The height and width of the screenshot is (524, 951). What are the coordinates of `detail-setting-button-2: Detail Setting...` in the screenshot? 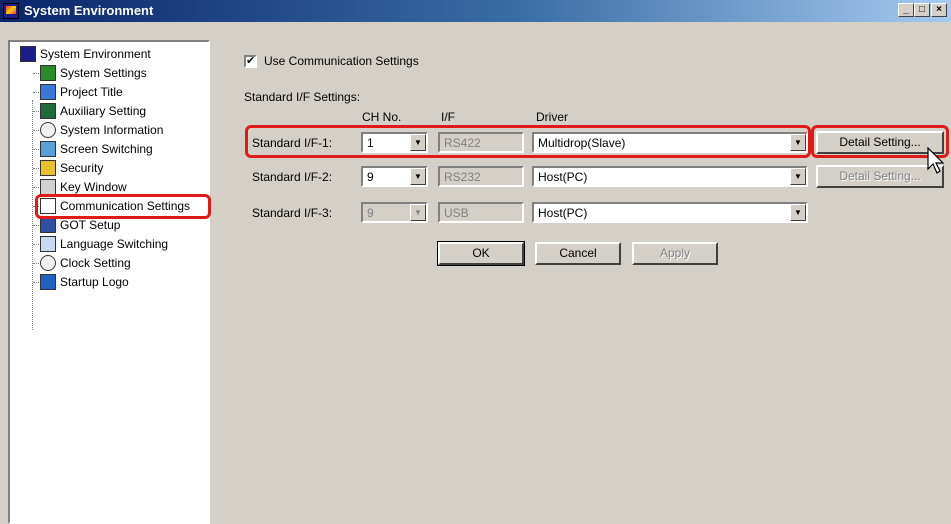 It's located at (880, 176).